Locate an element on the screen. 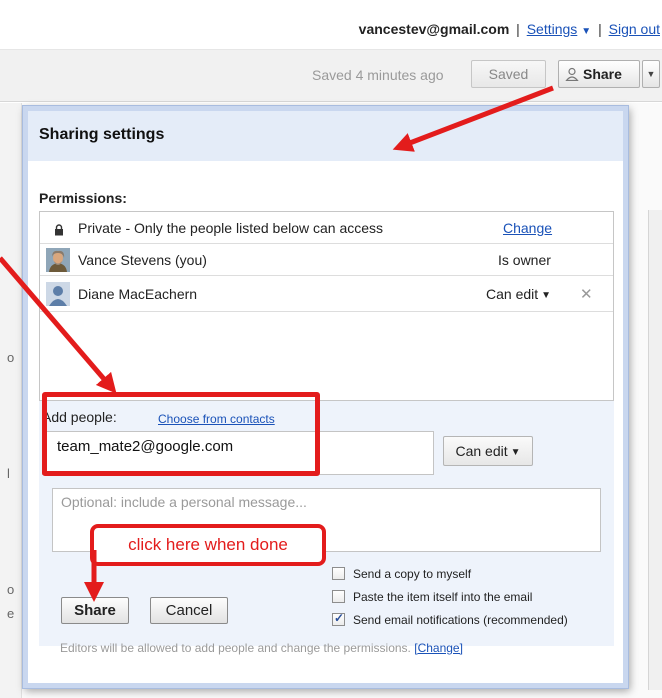 The width and height of the screenshot is (662, 698). share-button-top: Share is located at coordinates (599, 74).